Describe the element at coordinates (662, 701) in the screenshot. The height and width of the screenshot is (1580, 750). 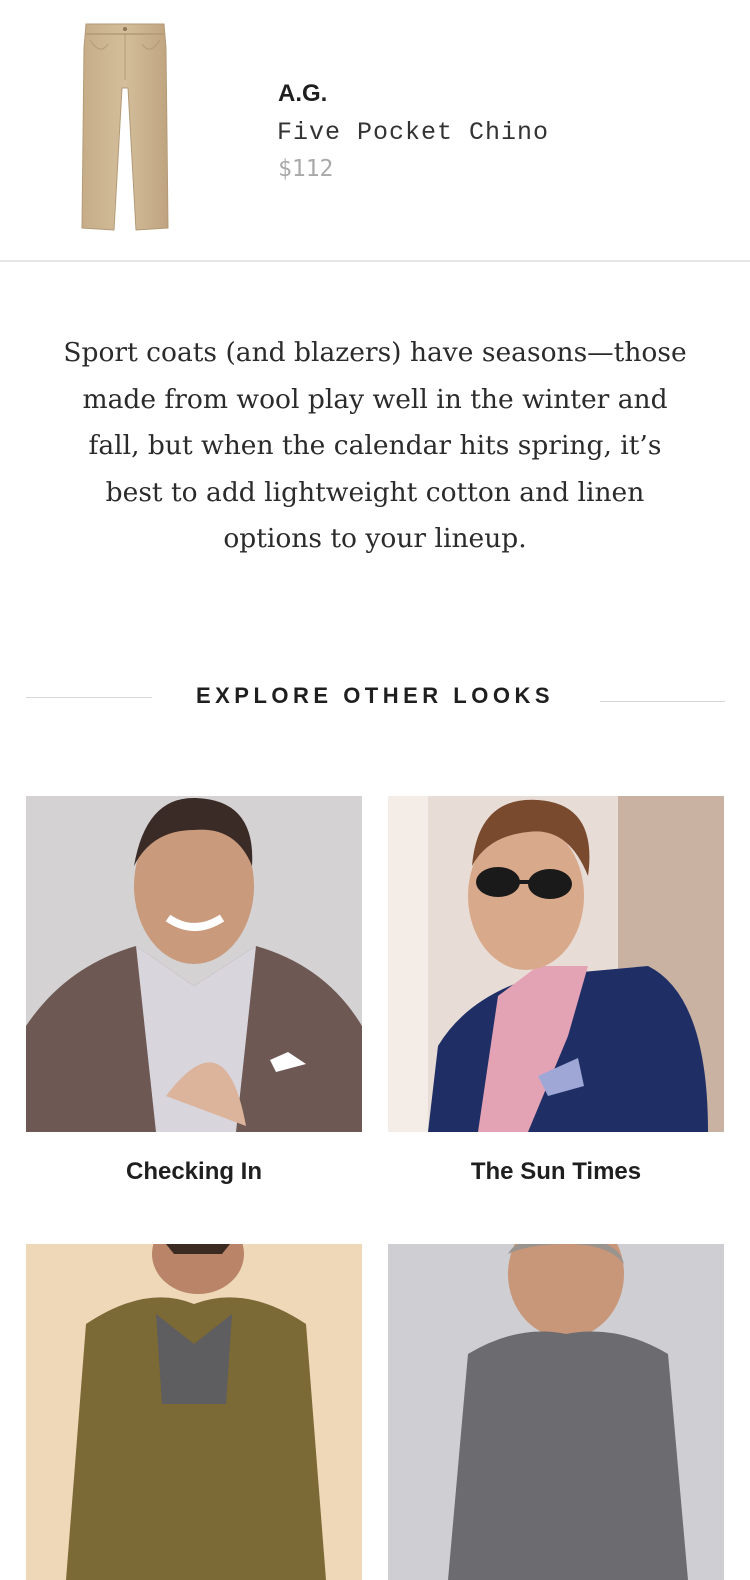
I see `divider-right` at that location.